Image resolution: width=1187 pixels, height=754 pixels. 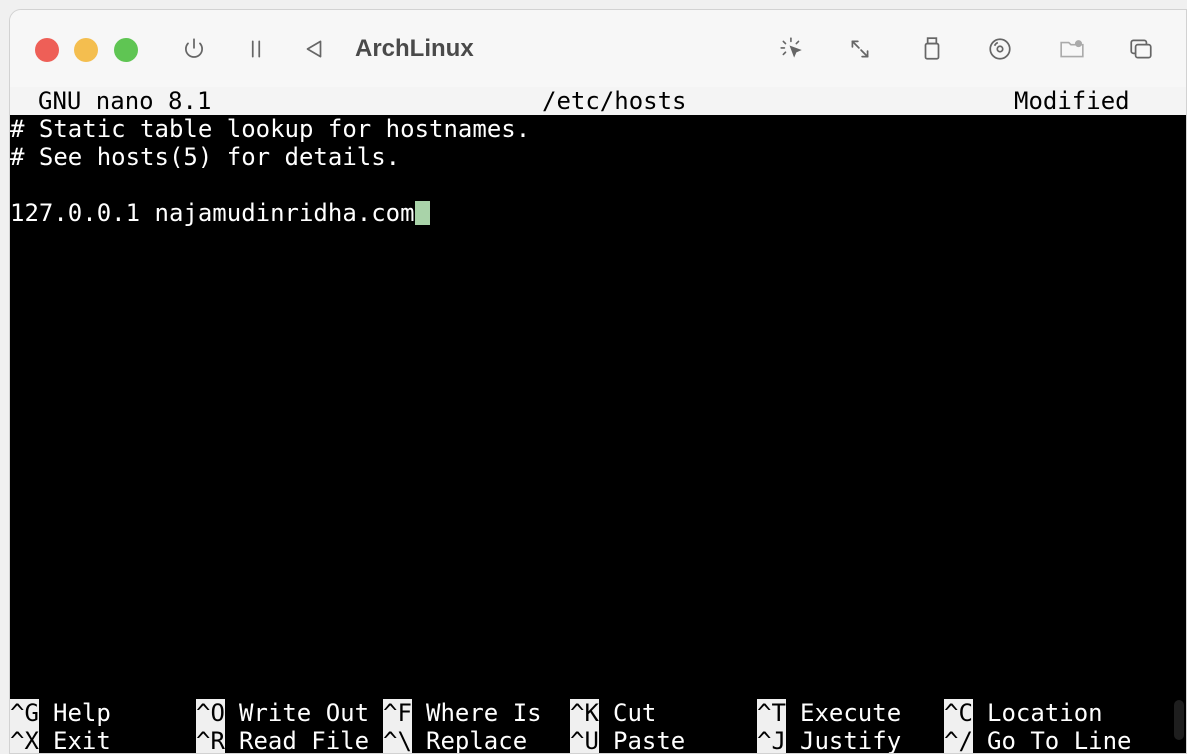 I want to click on shortcut-exit: Exit, so click(x=82, y=740).